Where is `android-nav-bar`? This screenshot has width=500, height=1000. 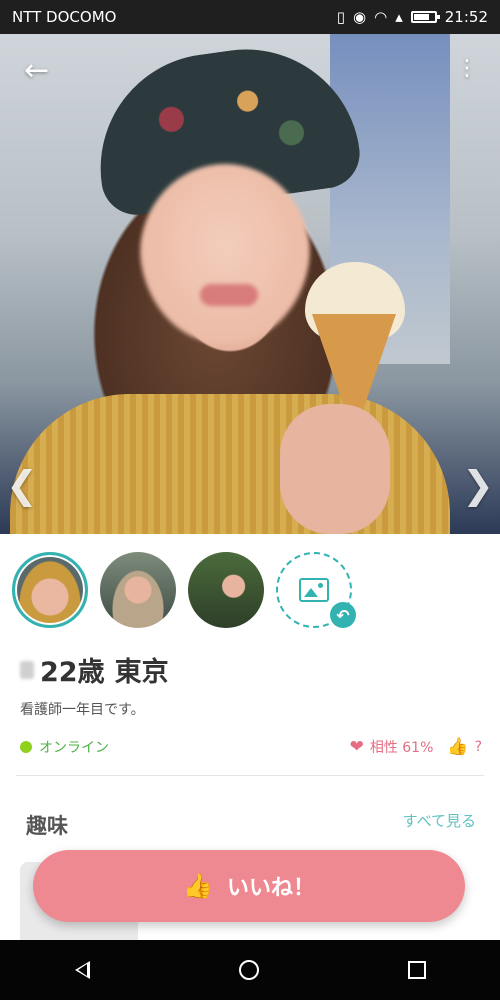
android-nav-bar is located at coordinates (250, 970).